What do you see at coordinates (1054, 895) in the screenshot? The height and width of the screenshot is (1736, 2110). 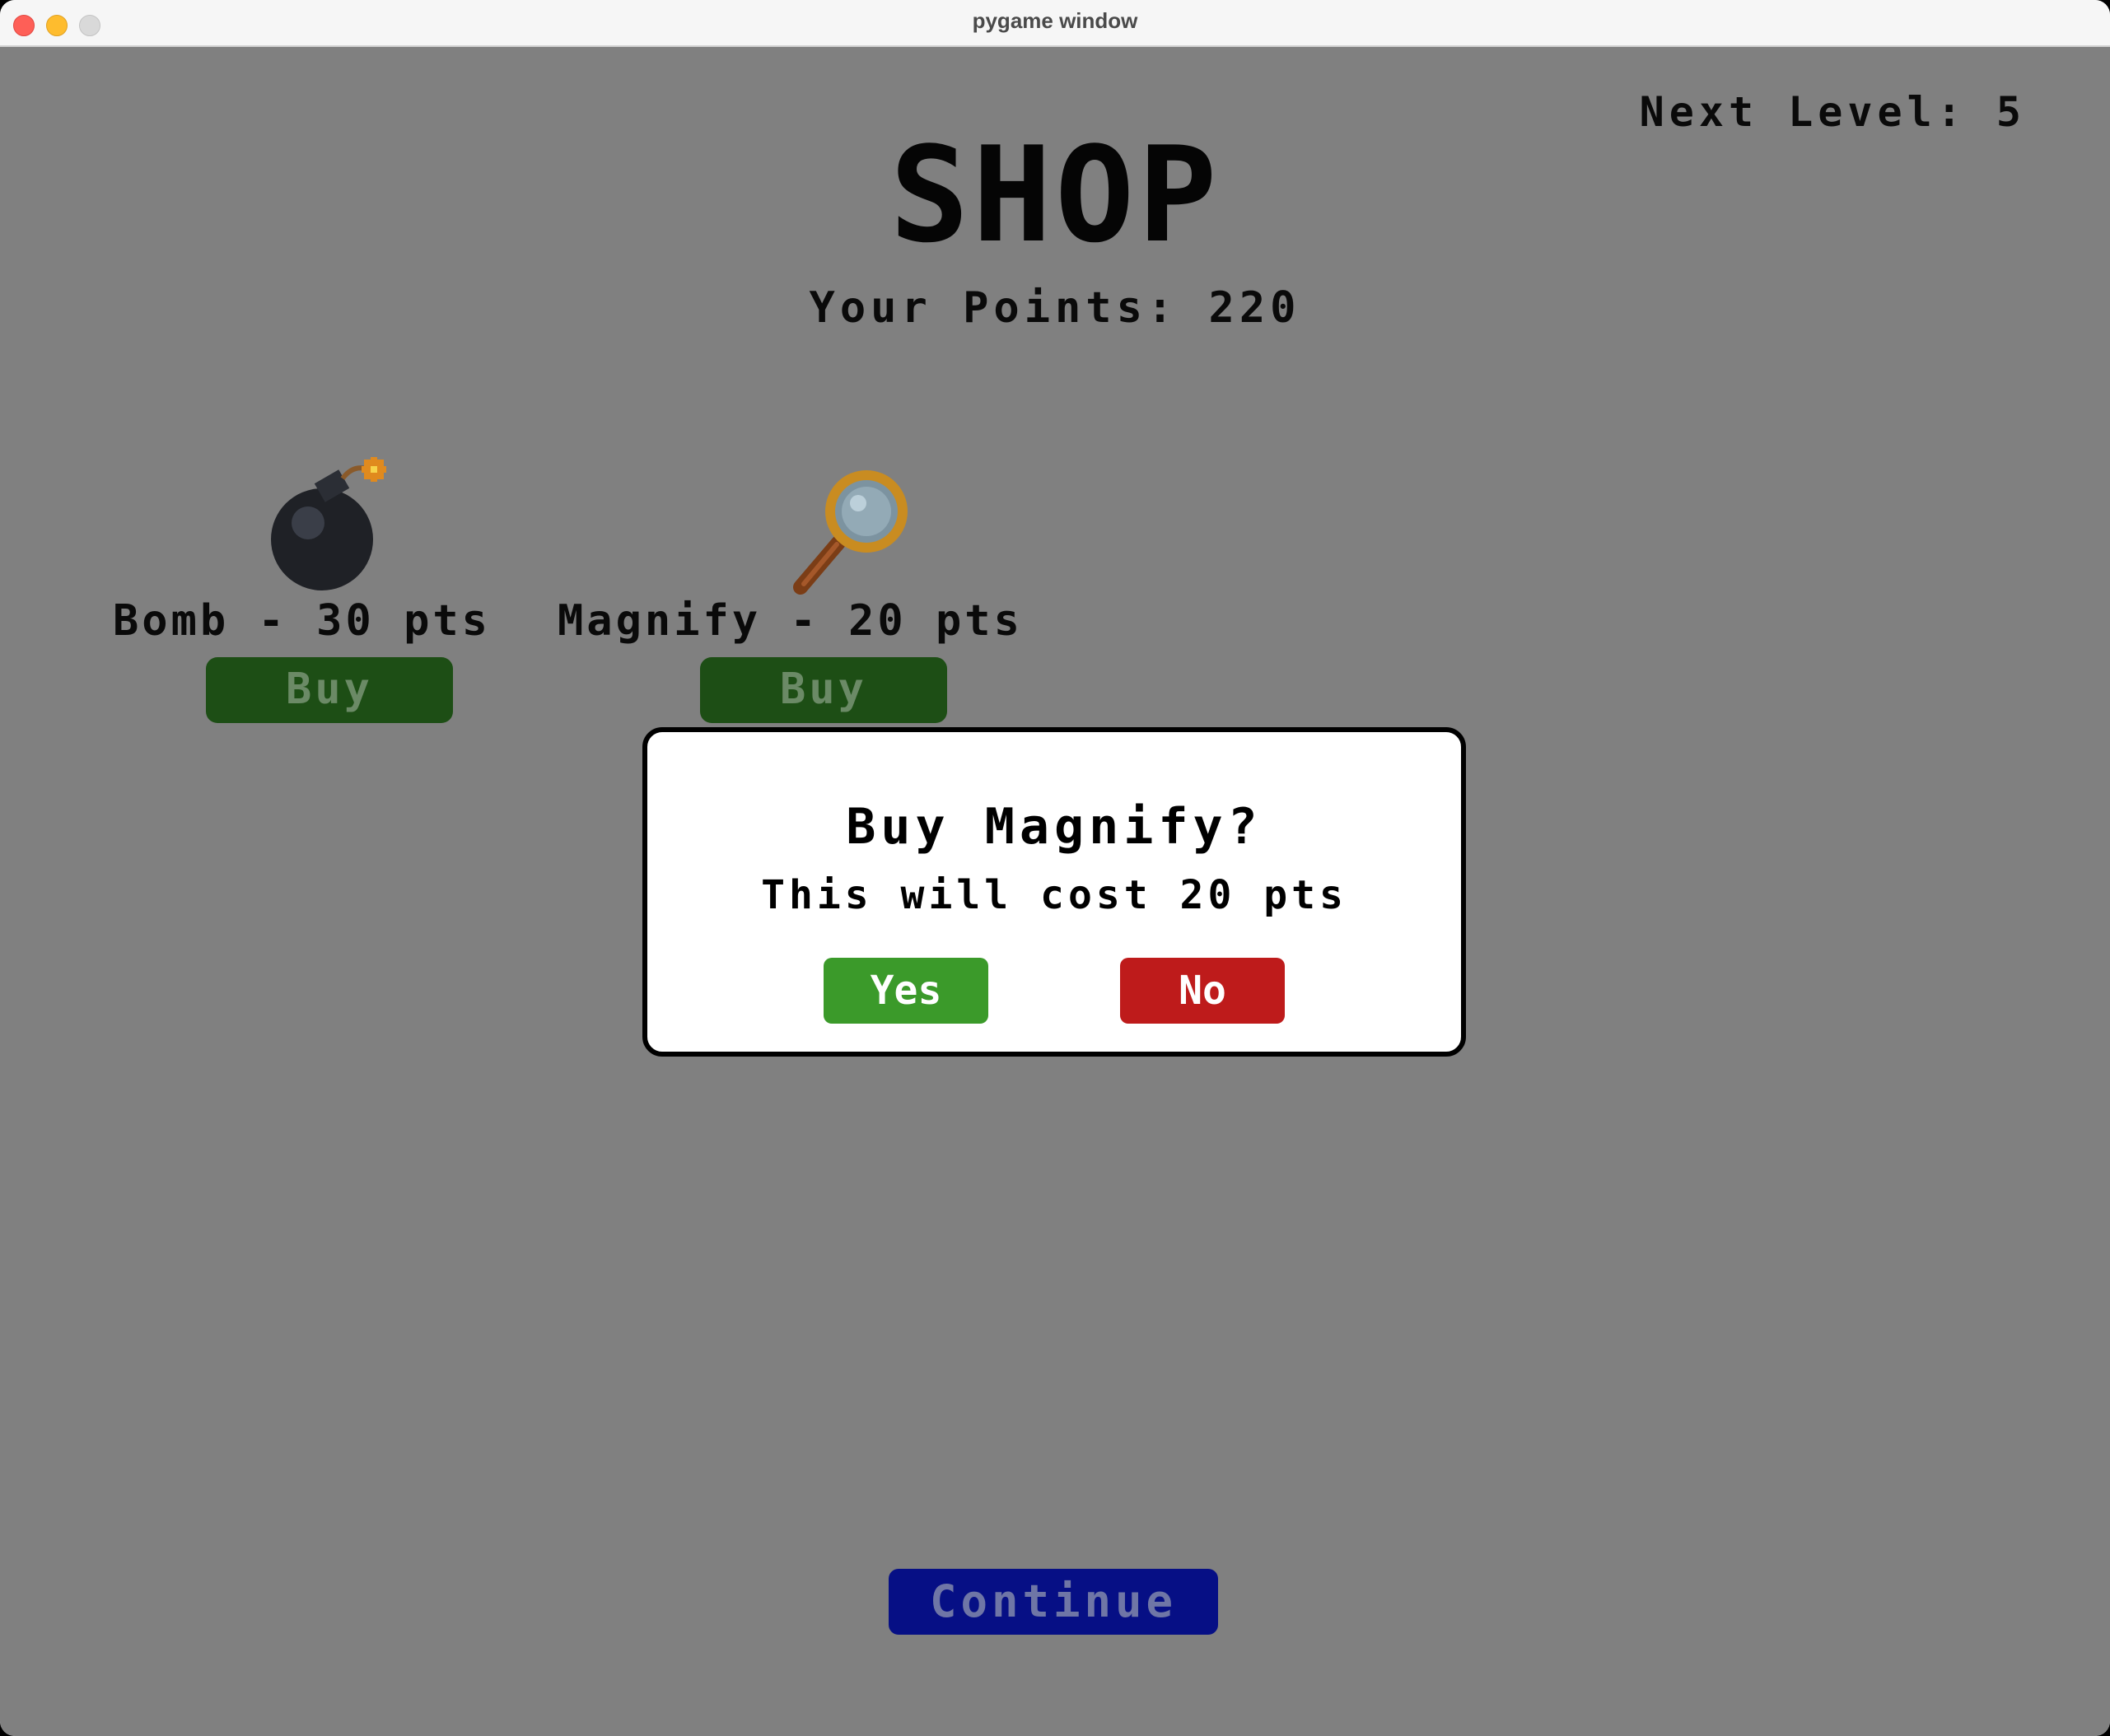 I see `dialog-message: This will cost 20 pts` at bounding box center [1054, 895].